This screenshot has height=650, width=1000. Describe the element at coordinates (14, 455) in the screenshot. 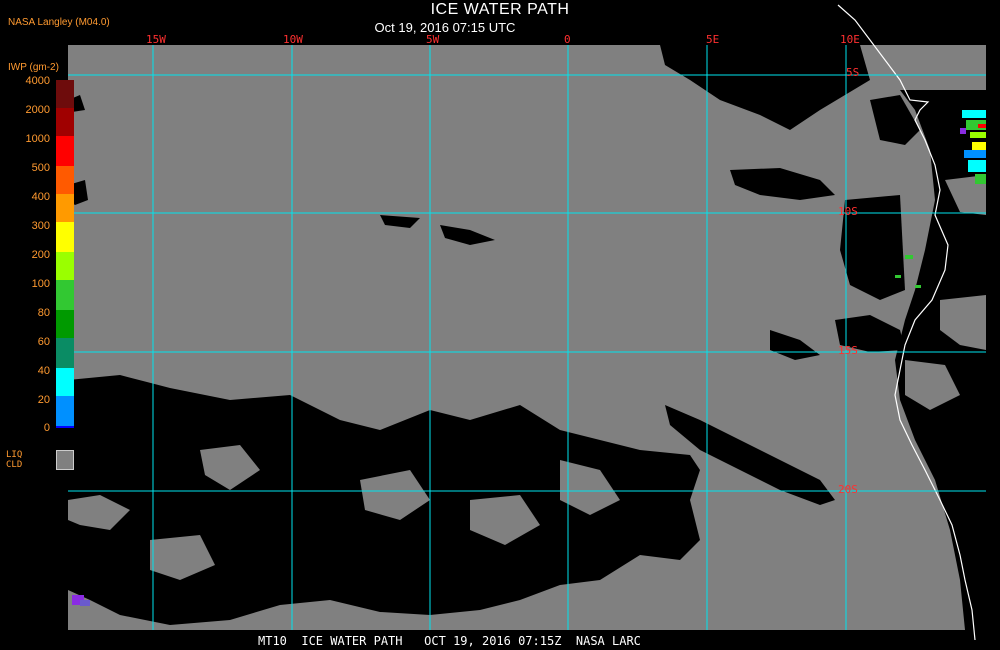

I see `liquid-cloud-label-1: LIQ` at that location.